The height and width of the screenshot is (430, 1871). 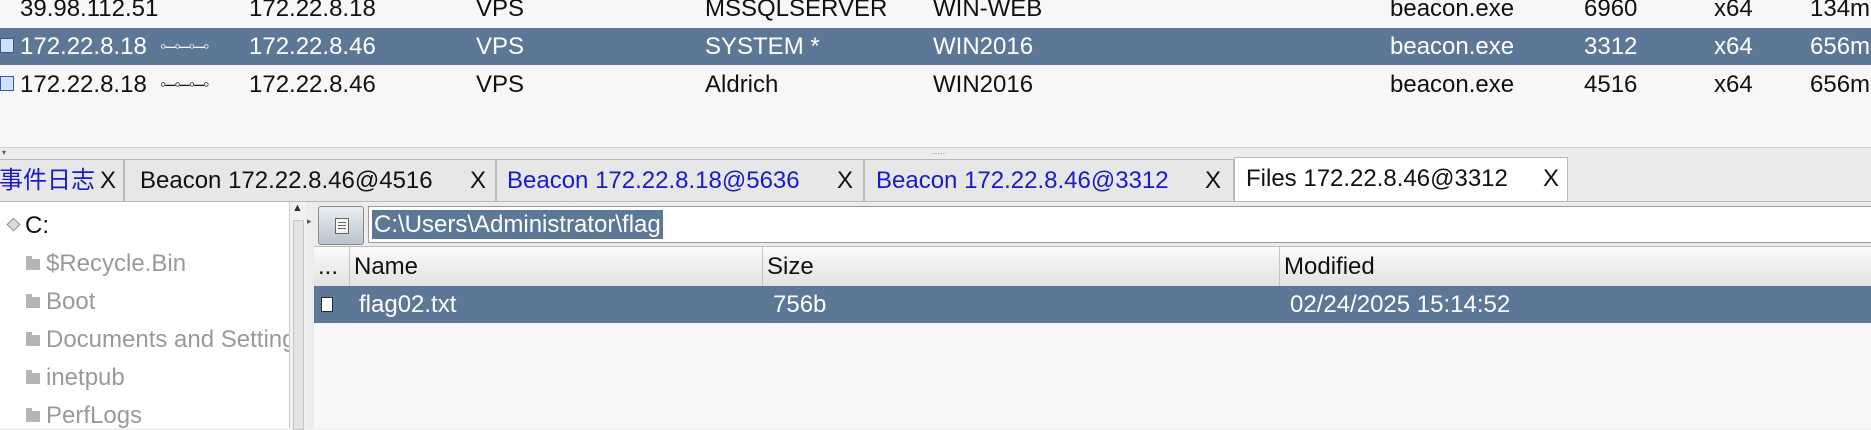 What do you see at coordinates (800, 304) in the screenshot?
I see `file-size: 756b` at bounding box center [800, 304].